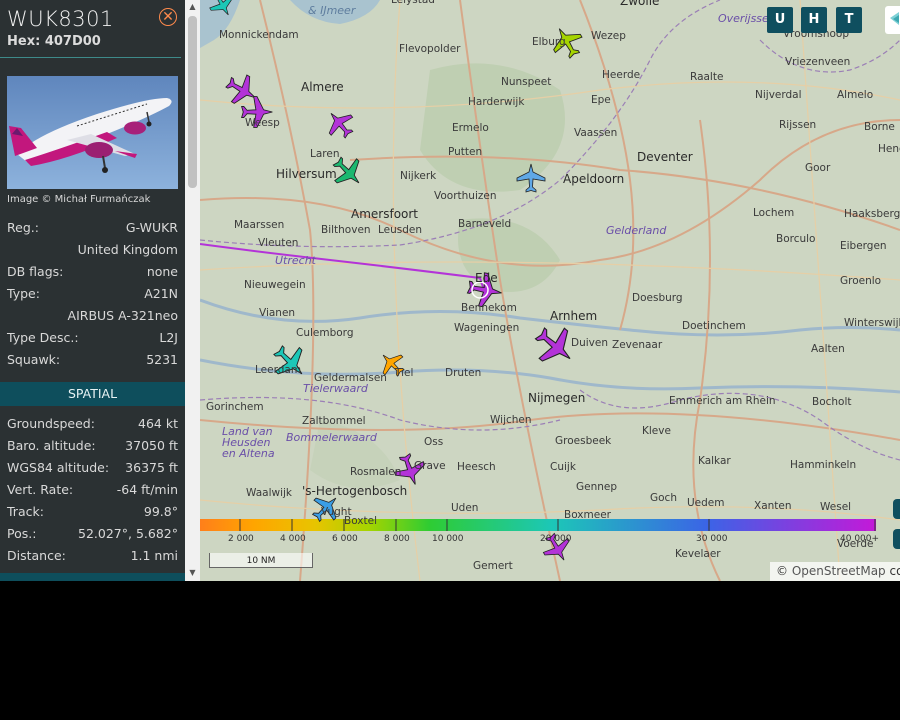 This screenshot has height=720, width=900. I want to click on details-value: L2J, so click(168, 337).